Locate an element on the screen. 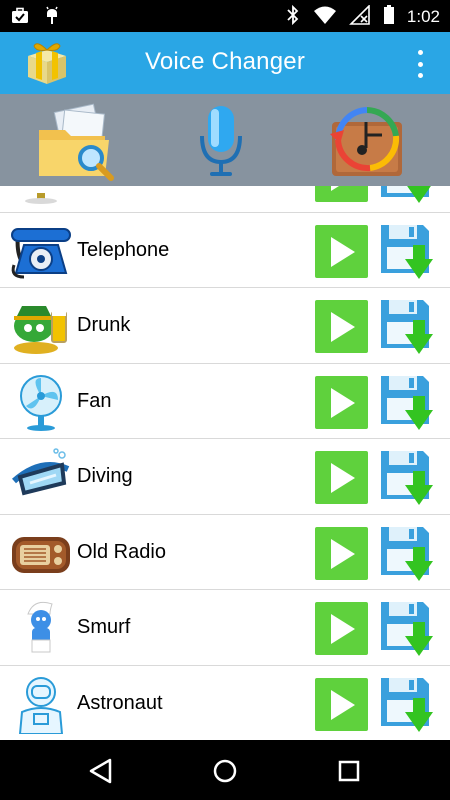  list-item: Drunk is located at coordinates (225, 326).